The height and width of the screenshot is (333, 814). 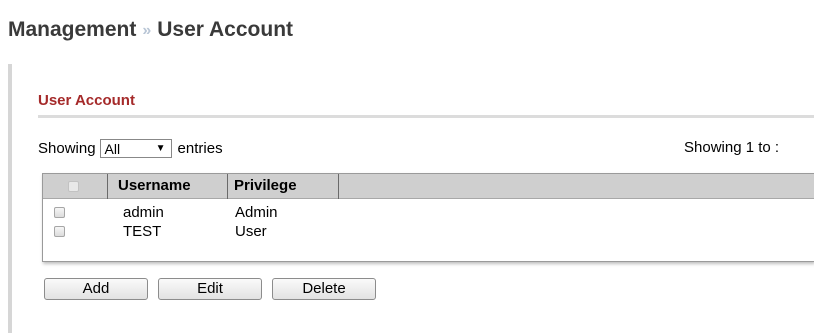 I want to click on dropdown-arrow-icon: ▼, so click(x=160, y=148).